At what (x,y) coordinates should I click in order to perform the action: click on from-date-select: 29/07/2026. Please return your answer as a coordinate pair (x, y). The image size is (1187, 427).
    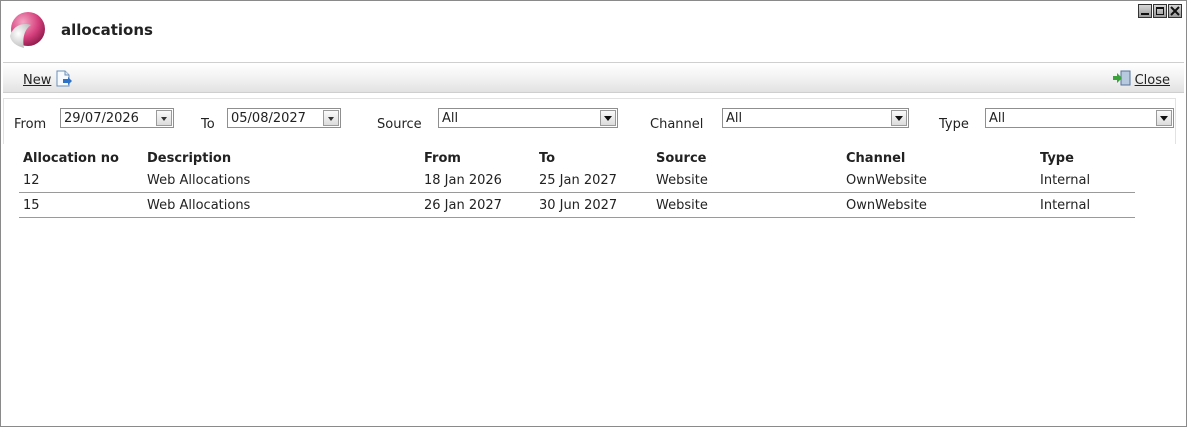
    Looking at the image, I should click on (117, 118).